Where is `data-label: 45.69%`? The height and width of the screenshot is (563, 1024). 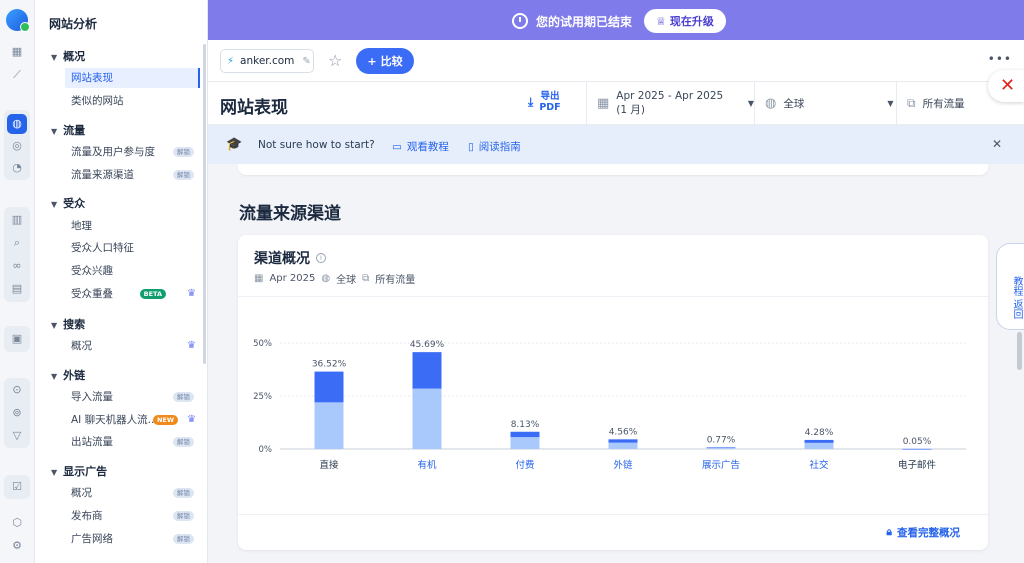
data-label: 45.69% is located at coordinates (427, 345).